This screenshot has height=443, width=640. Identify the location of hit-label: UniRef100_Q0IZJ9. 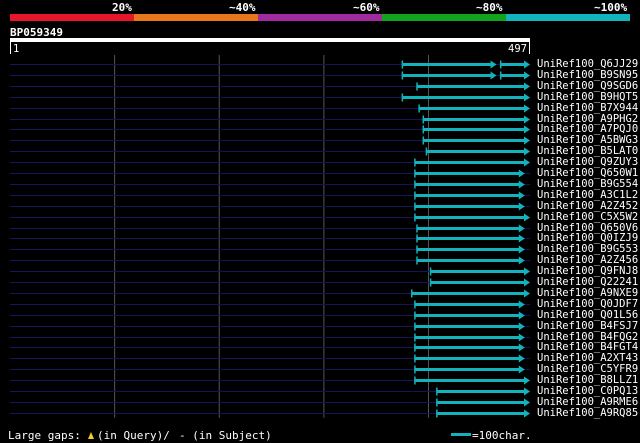
(587, 238).